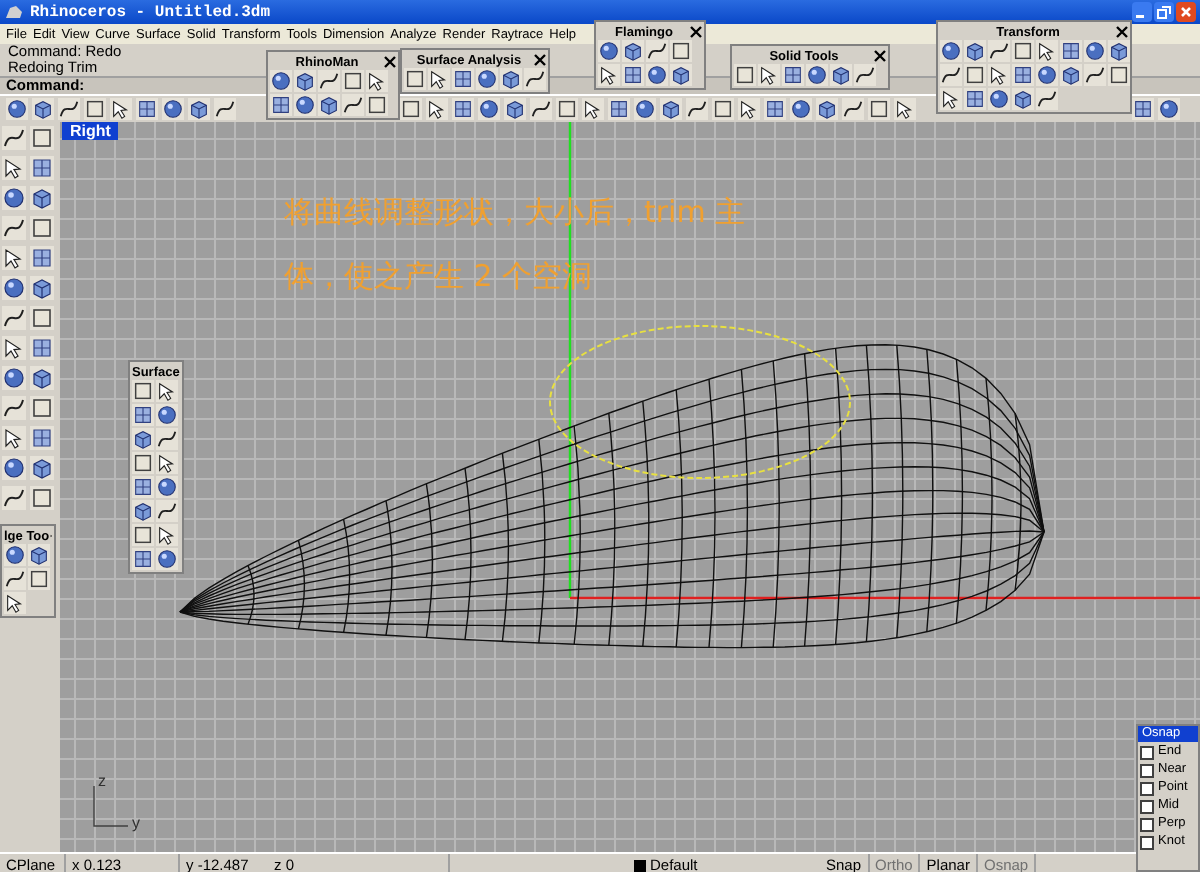 The image size is (1200, 872). What do you see at coordinates (1164, 12) in the screenshot?
I see `restore-icon` at bounding box center [1164, 12].